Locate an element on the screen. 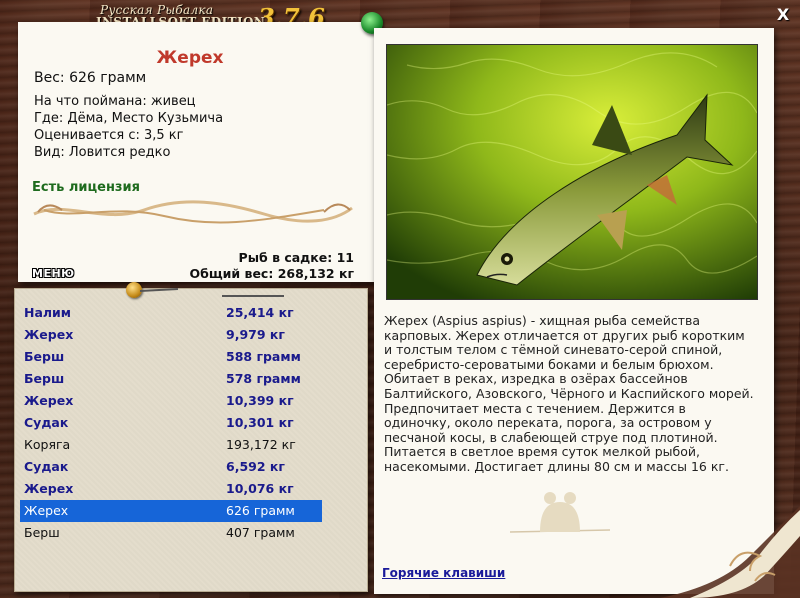  fisherman-watermark-icon is located at coordinates (560, 512).